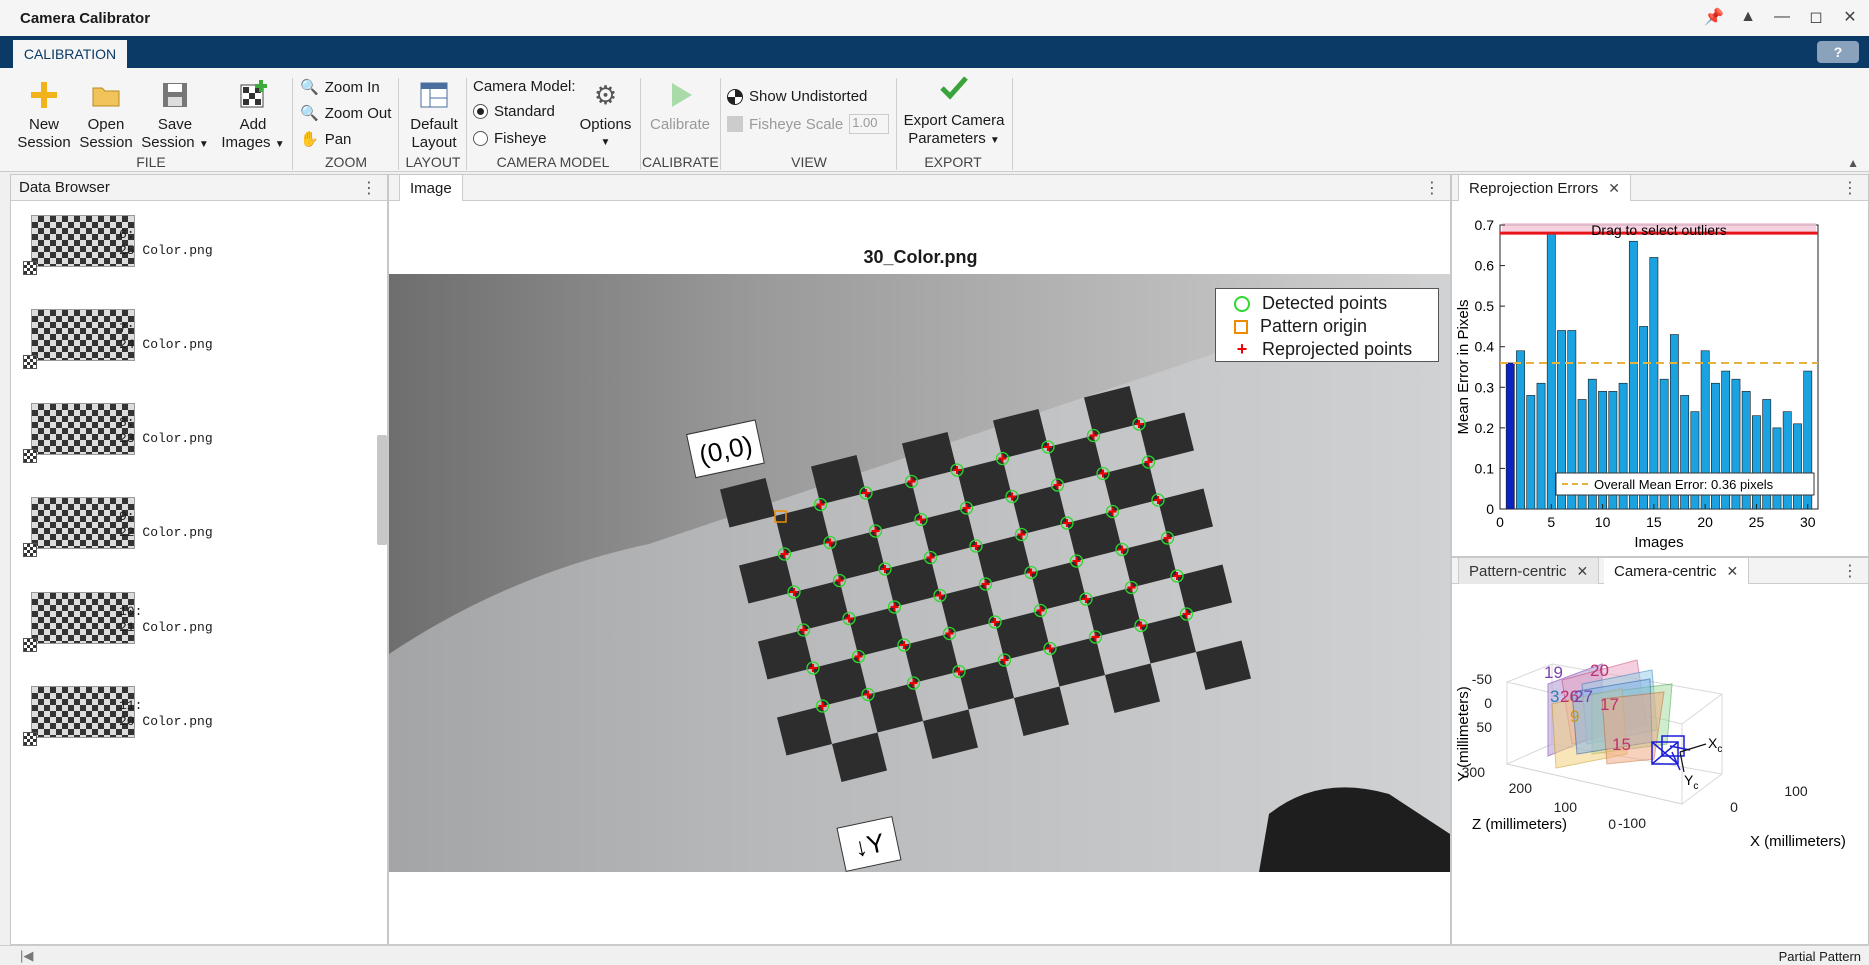 Image resolution: width=1869 pixels, height=965 pixels. I want to click on radio-fisheye-indicator, so click(480, 138).